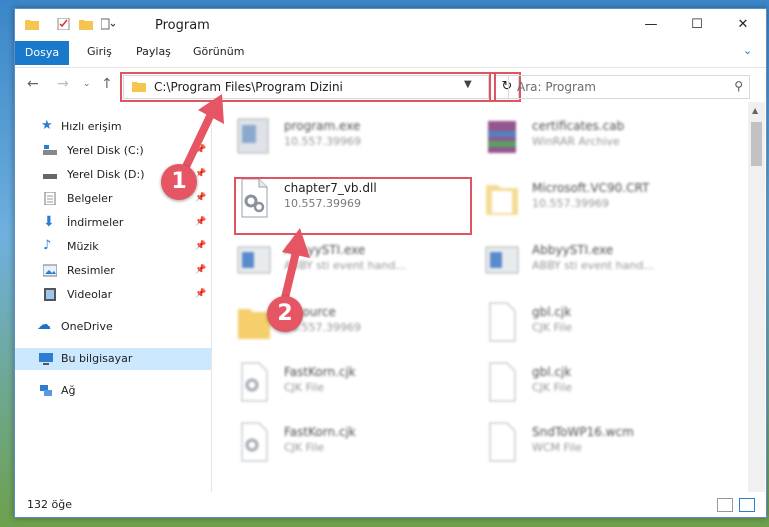 Image resolution: width=769 pixels, height=527 pixels. What do you see at coordinates (113, 327) in the screenshot?
I see `sidebar-item-onedrive: ☁ OneDrive` at bounding box center [113, 327].